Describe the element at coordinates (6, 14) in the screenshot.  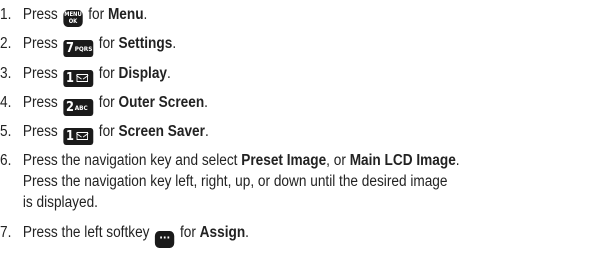
I see `step-number: 1.` at that location.